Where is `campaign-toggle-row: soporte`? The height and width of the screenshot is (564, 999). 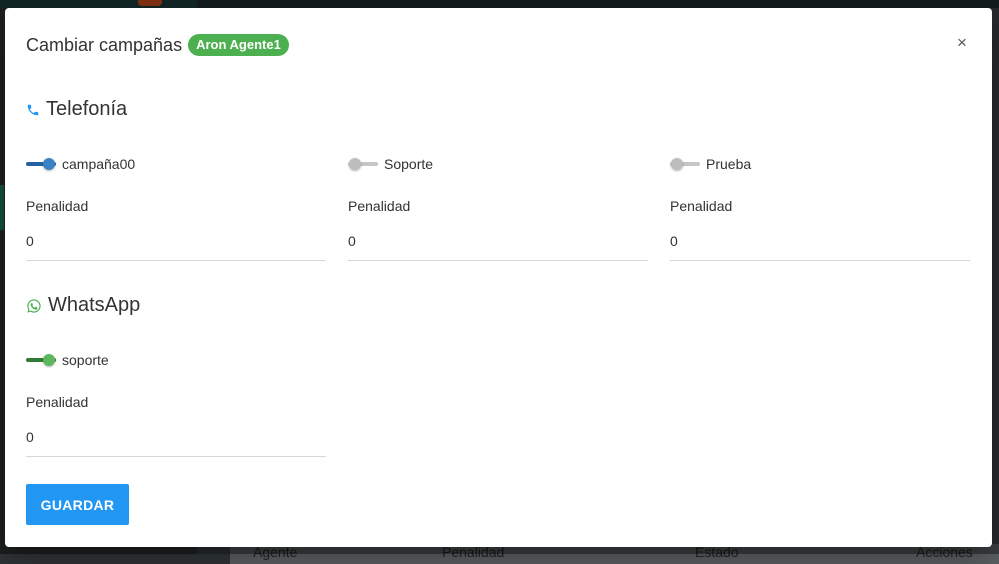 campaign-toggle-row: soporte is located at coordinates (176, 360).